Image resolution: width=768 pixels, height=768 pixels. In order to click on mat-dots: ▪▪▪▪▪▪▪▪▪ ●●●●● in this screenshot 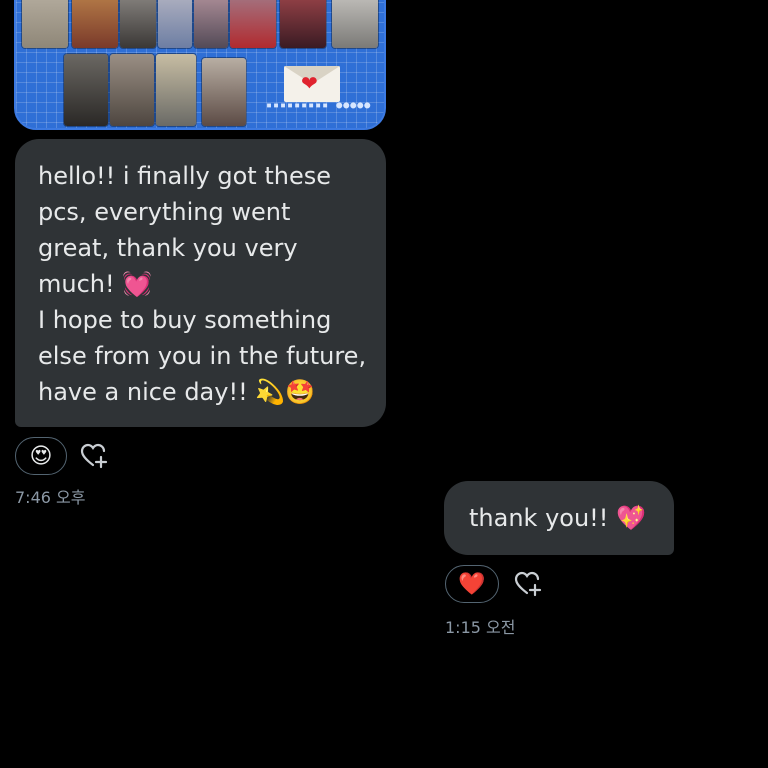, I will do `click(319, 105)`.